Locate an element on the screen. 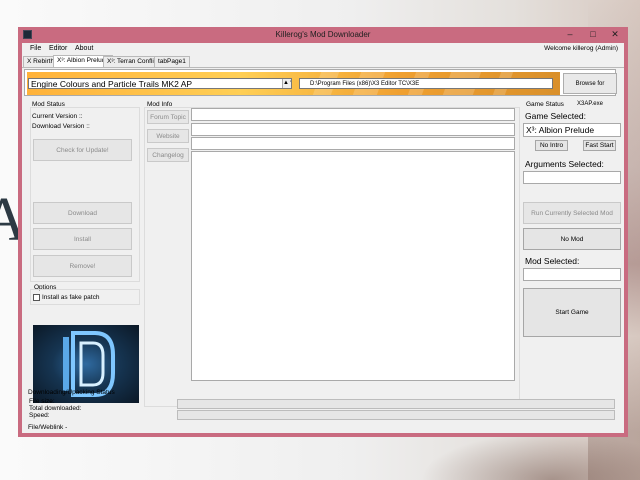 The height and width of the screenshot is (480, 640). changelog-button: Changelog is located at coordinates (168, 155).